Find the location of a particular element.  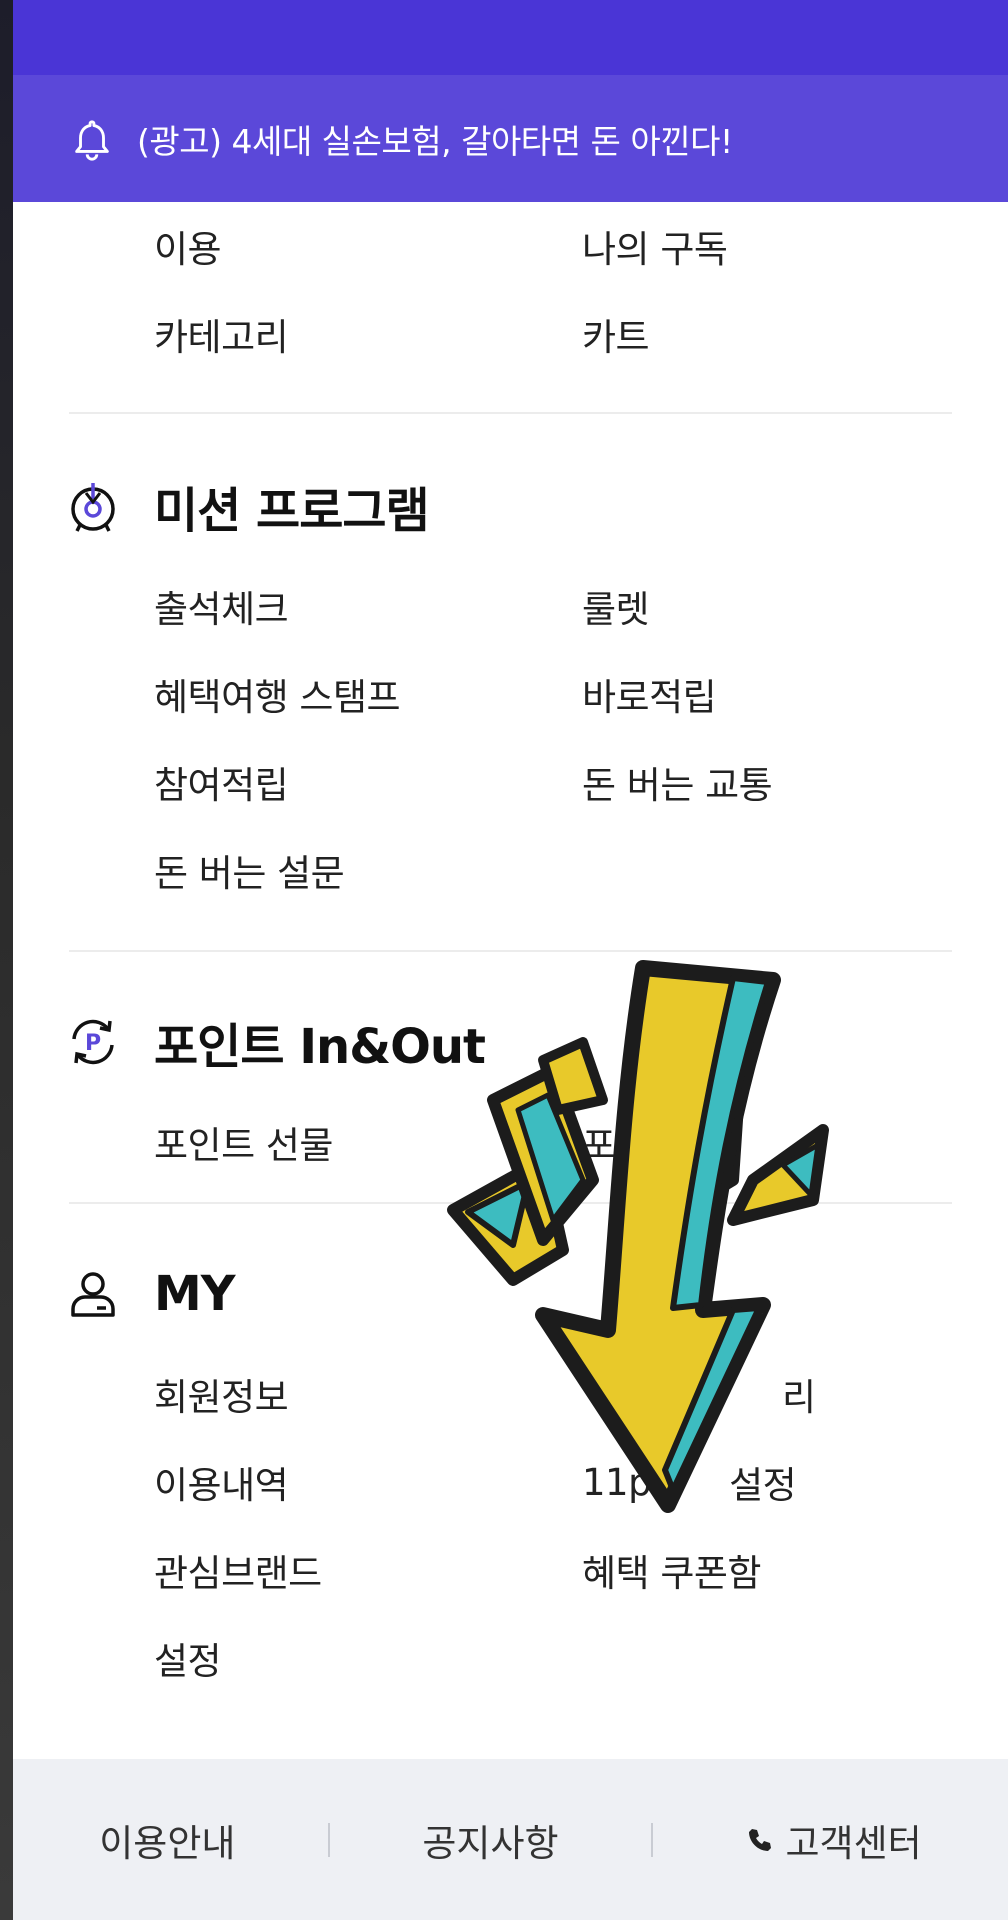

bell-icon is located at coordinates (92, 139).